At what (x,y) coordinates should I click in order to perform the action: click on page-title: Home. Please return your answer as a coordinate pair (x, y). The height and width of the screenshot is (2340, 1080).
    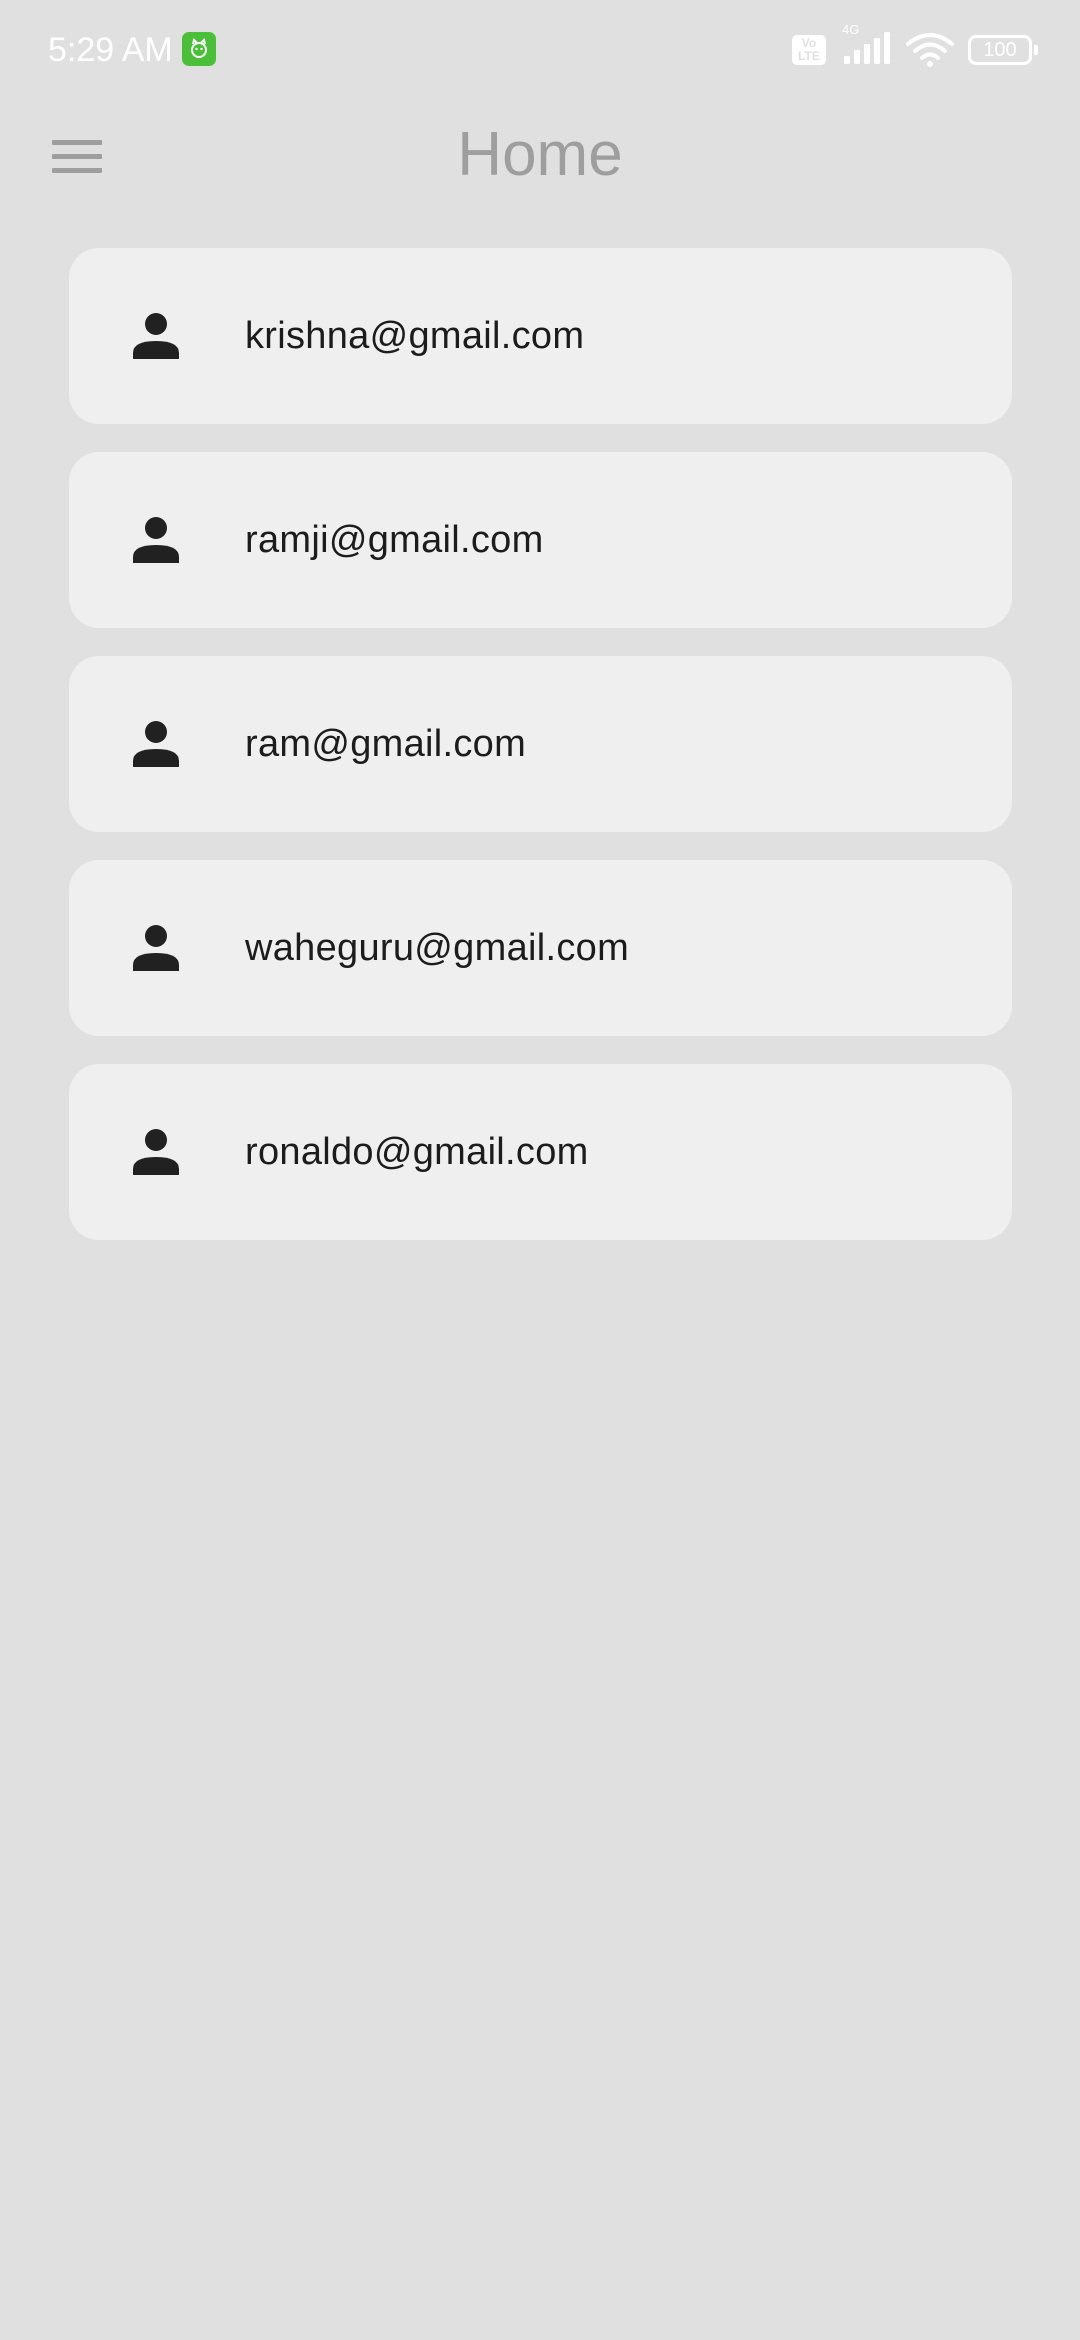
    Looking at the image, I should click on (540, 154).